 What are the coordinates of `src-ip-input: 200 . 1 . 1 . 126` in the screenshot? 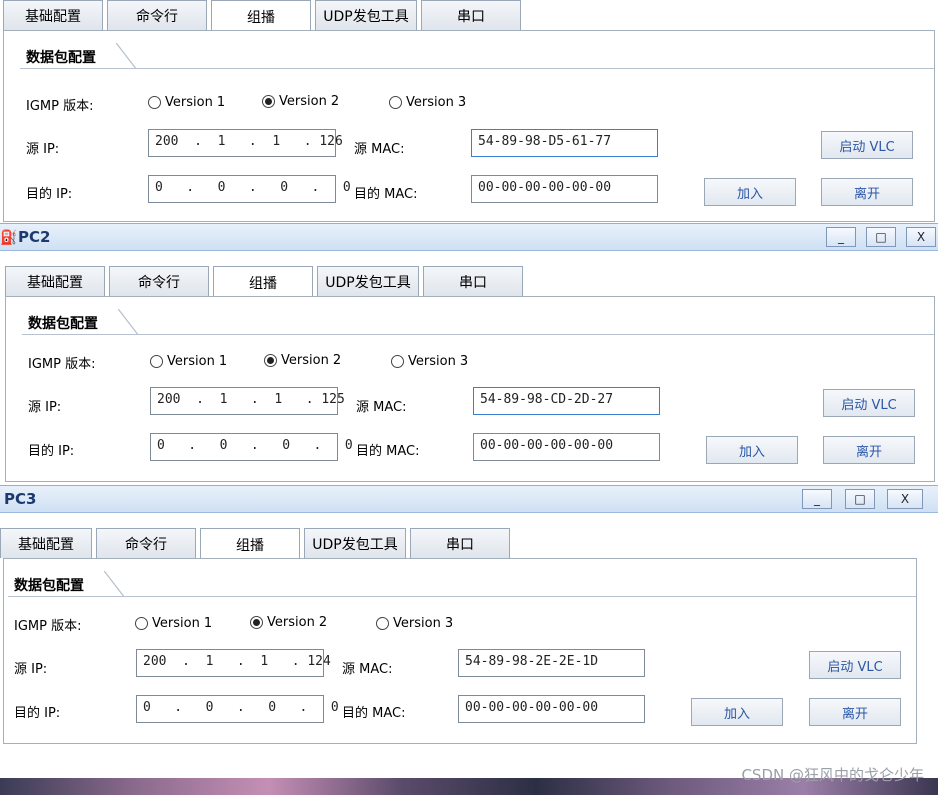 It's located at (245, 143).